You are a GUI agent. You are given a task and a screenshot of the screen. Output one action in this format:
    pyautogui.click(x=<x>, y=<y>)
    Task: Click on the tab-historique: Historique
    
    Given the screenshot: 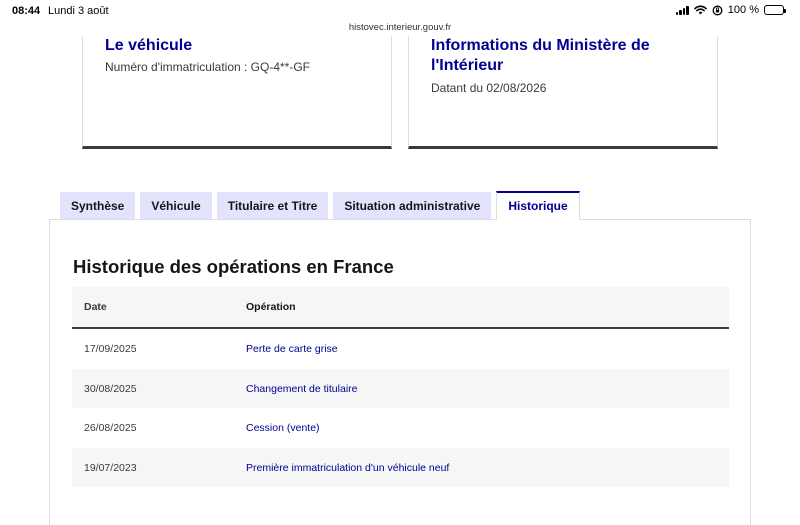 What is the action you would take?
    pyautogui.click(x=538, y=205)
    